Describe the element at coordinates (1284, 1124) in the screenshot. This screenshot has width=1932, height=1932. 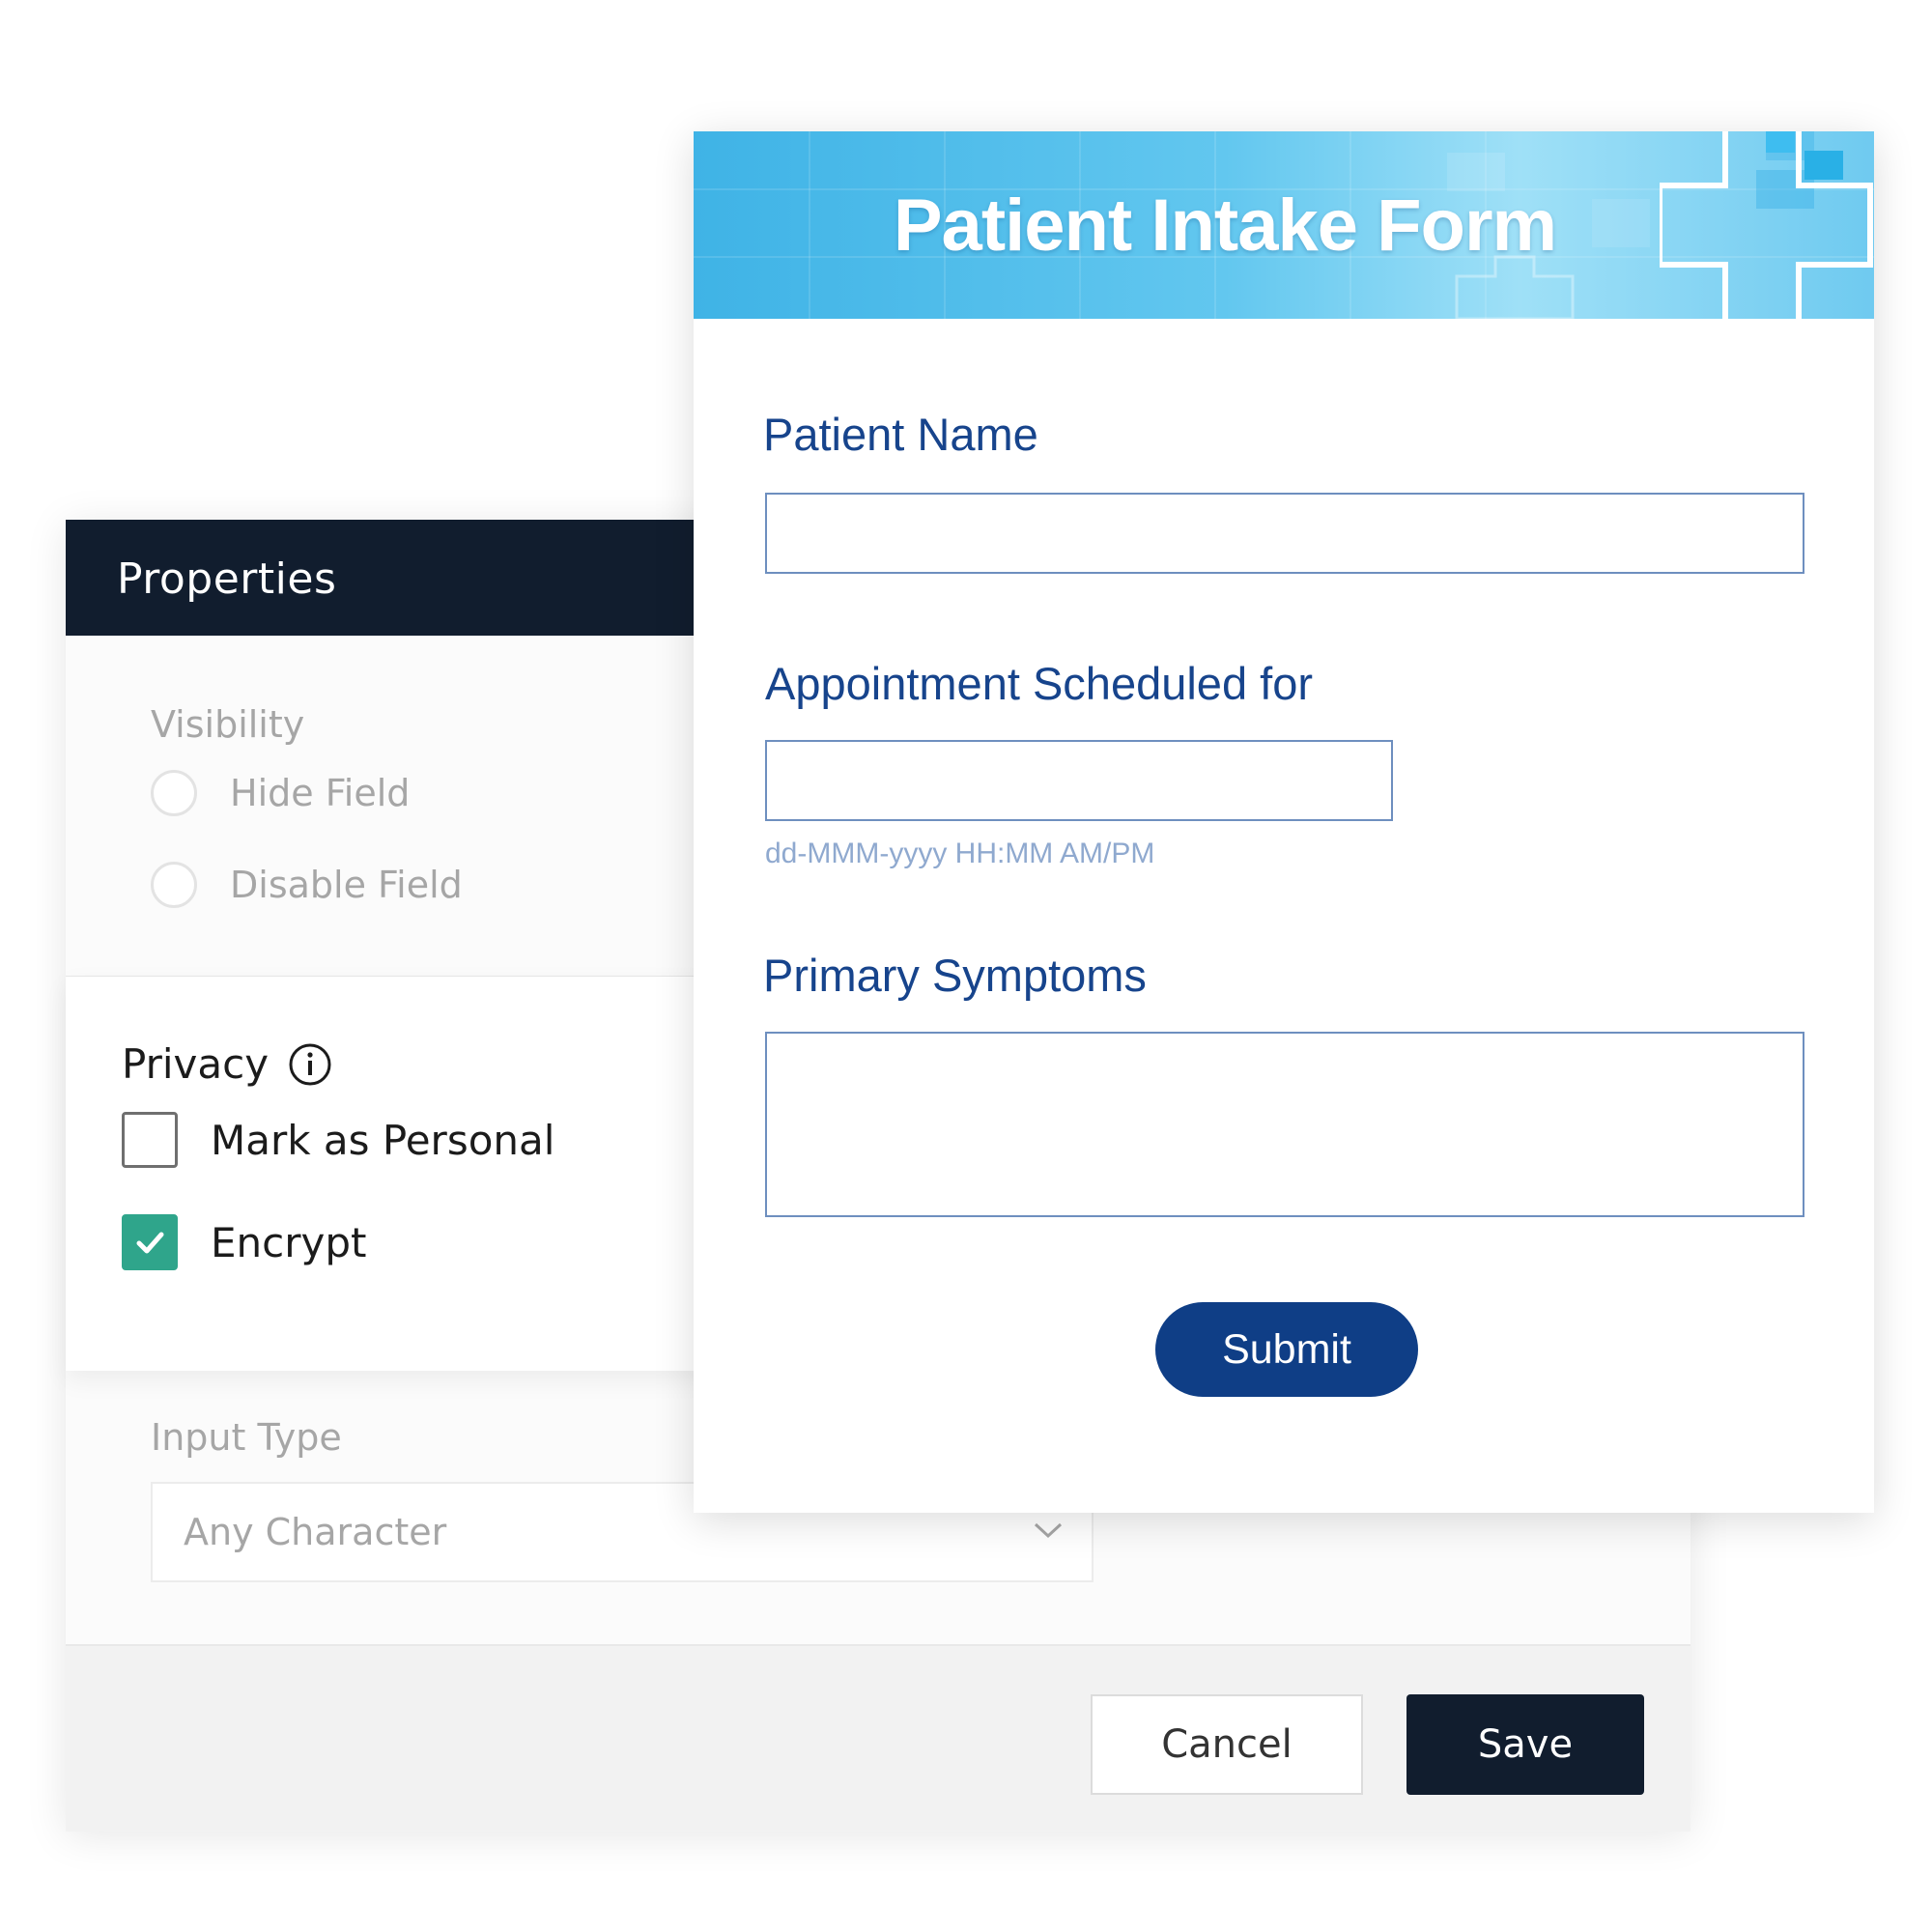
I see `symptoms-textarea` at that location.